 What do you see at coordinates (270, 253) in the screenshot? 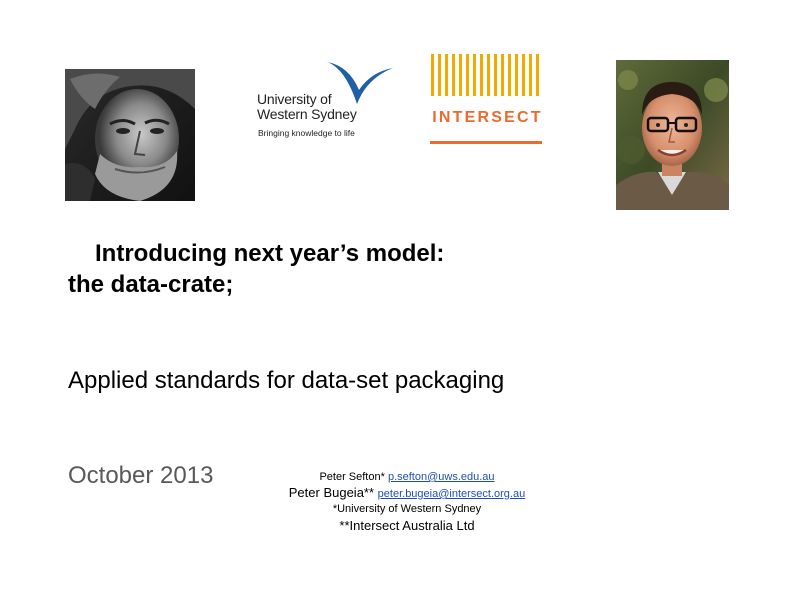
I see `slide-title-line1: Introducing next year’s model:` at bounding box center [270, 253].